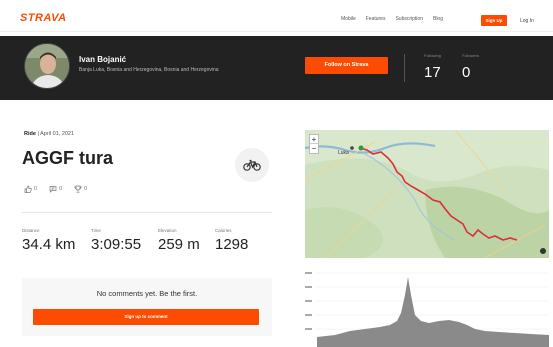 Image resolution: width=553 pixels, height=347 pixels. I want to click on calories-label: Calories, so click(223, 230).